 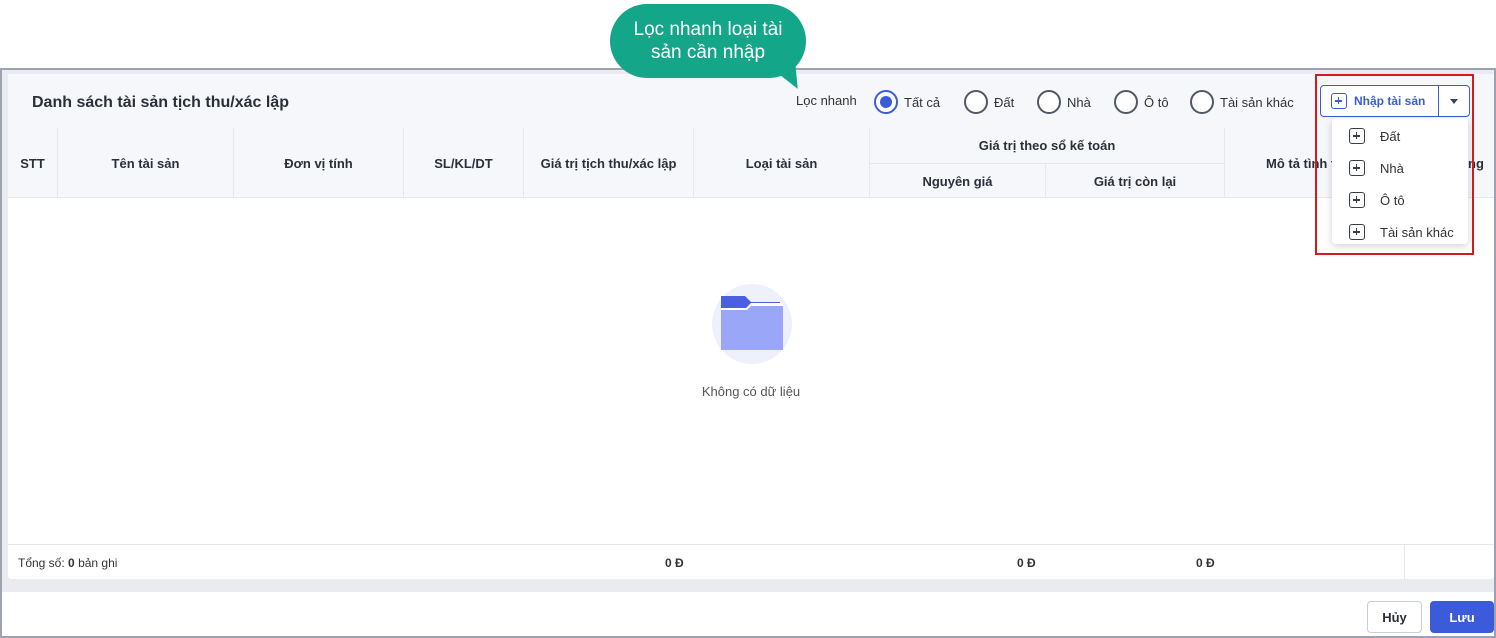 What do you see at coordinates (1004, 102) in the screenshot?
I see `filter-radio-label: Đất` at bounding box center [1004, 102].